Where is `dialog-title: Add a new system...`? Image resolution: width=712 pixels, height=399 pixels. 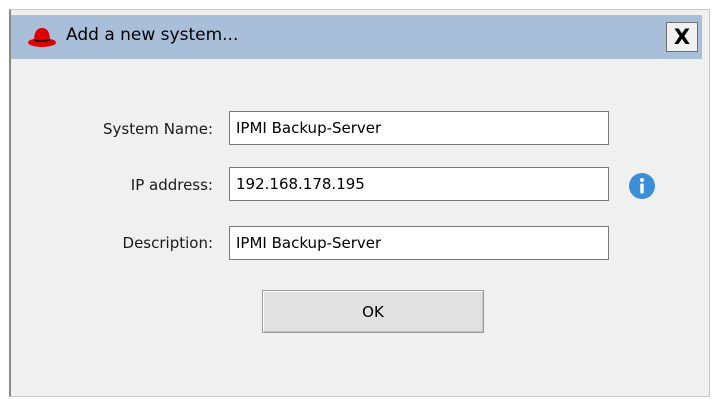 dialog-title: Add a new system... is located at coordinates (152, 35).